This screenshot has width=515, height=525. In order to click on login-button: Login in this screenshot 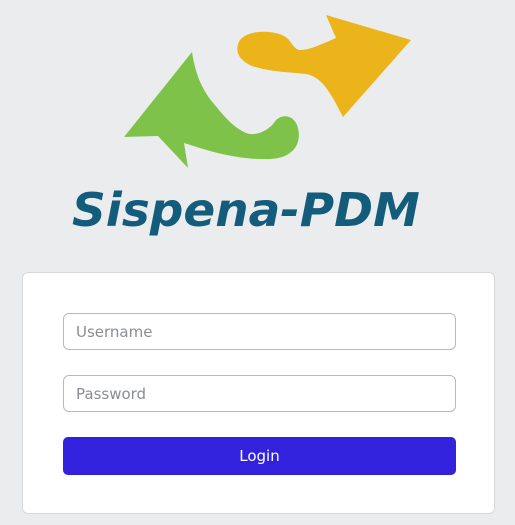, I will do `click(259, 456)`.